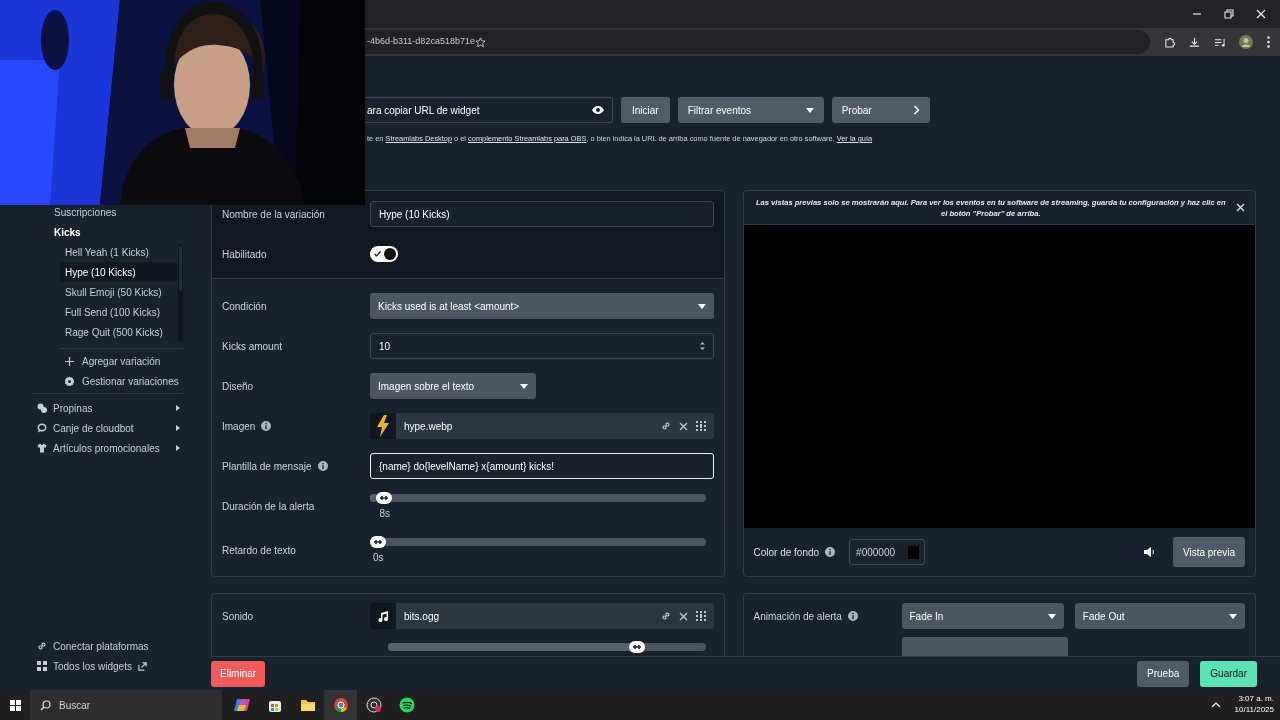  What do you see at coordinates (118, 292) in the screenshot?
I see `variation-item: Skull Emoji (50 Kicks)` at bounding box center [118, 292].